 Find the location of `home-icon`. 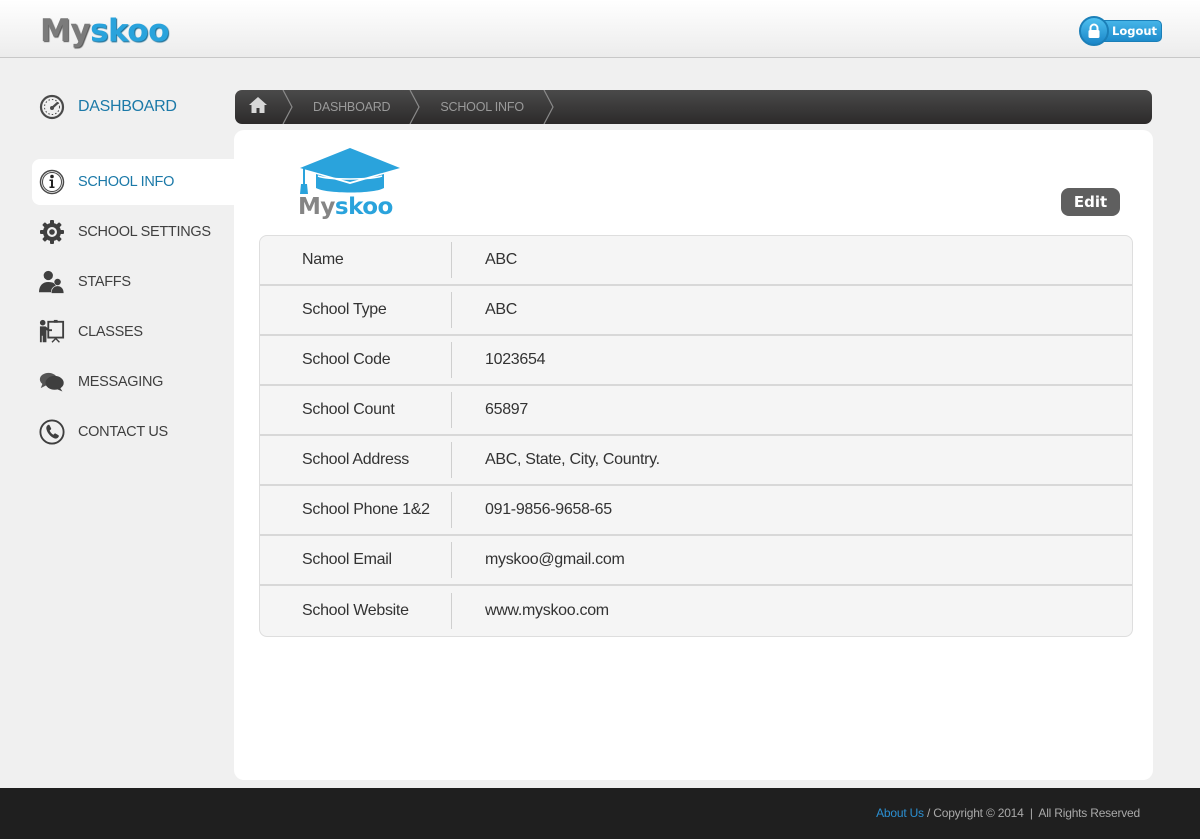

home-icon is located at coordinates (258, 107).